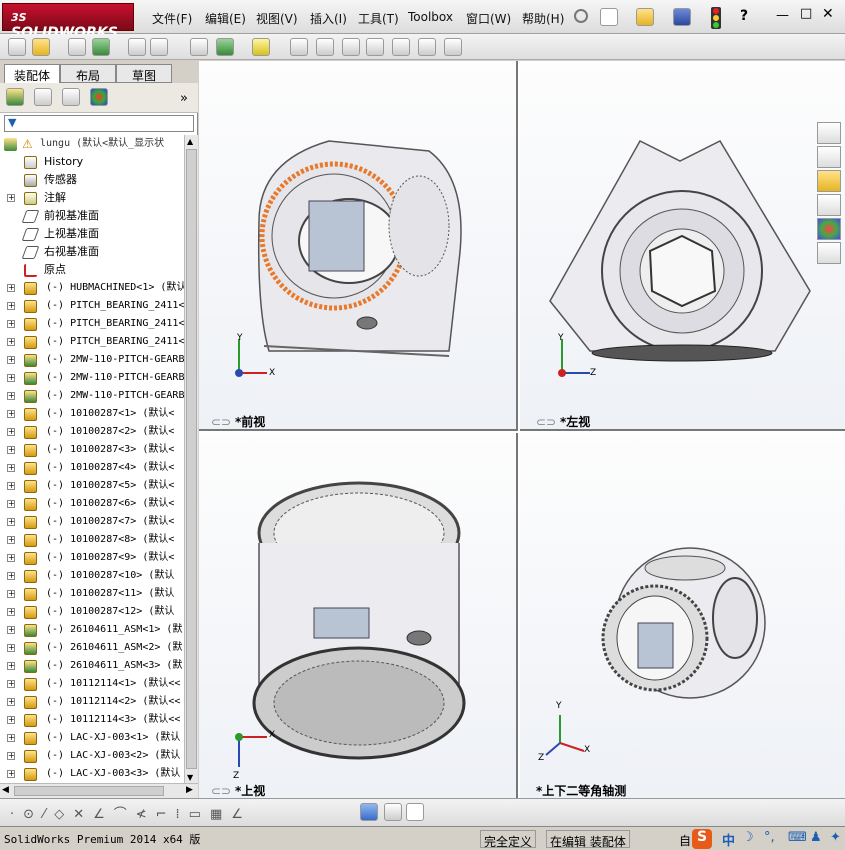 This screenshot has height=850, width=845. Describe the element at coordinates (225, 47) in the screenshot. I see `assembly-feature-icon` at that location.